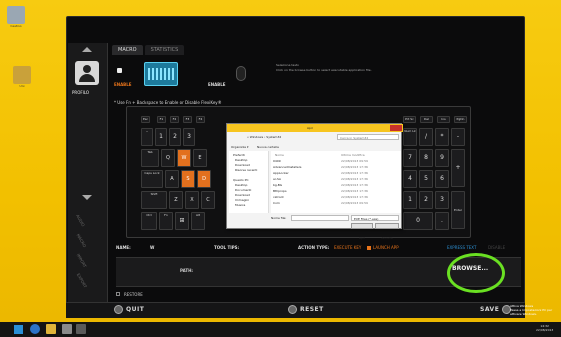  I want to click on key-2: 2, so click(175, 137).